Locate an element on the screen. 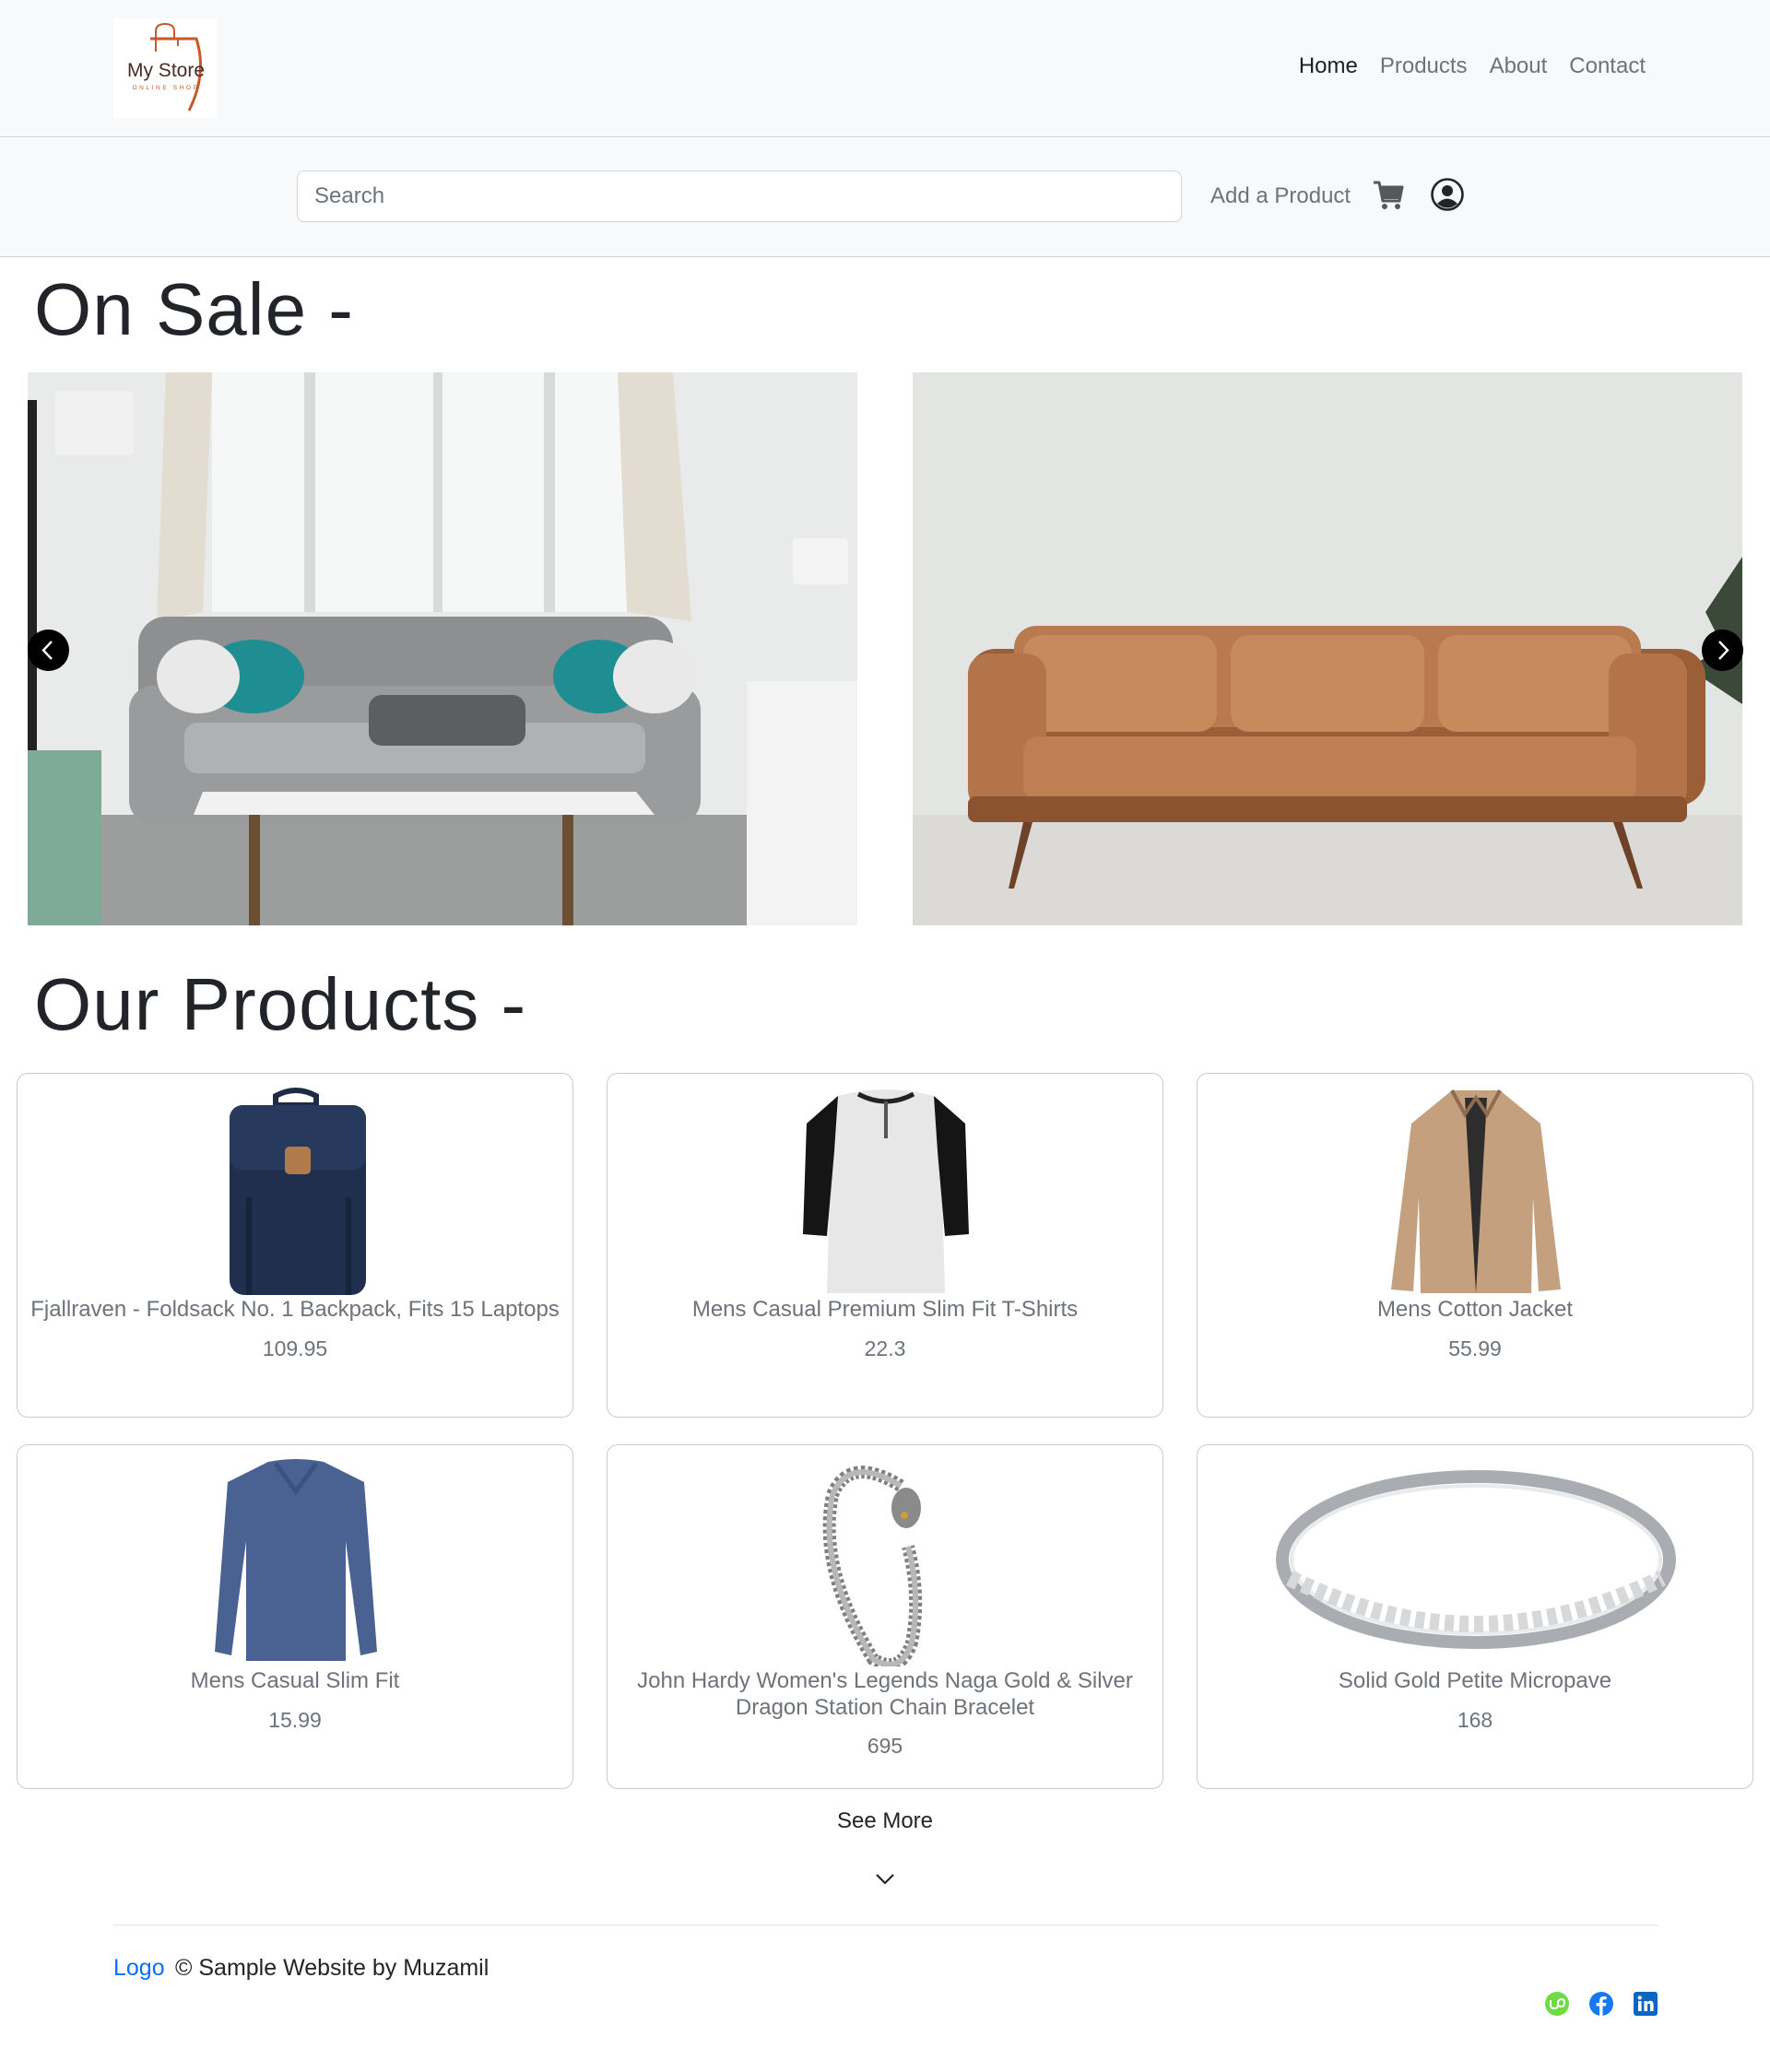 The width and height of the screenshot is (1770, 2072). product-price: 55.99 is located at coordinates (1475, 1348).